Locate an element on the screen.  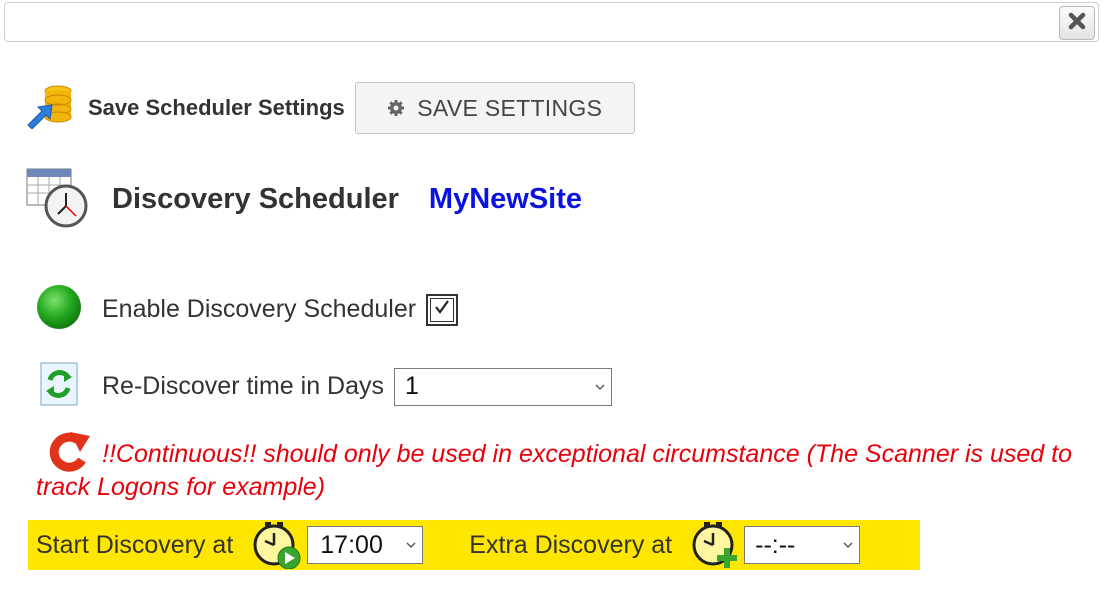
clock-play-icon is located at coordinates (276, 545).